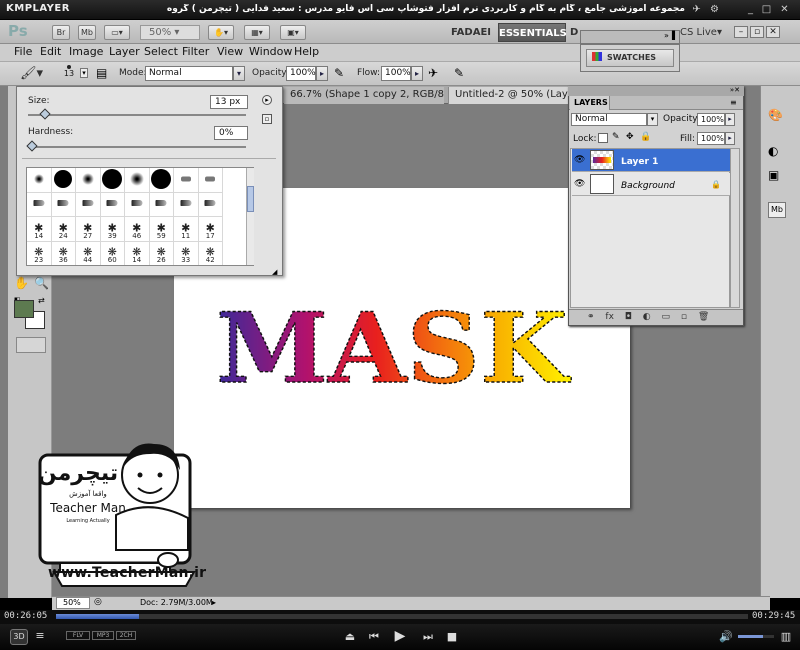  I want to click on color-panel-icon: 🎨, so click(777, 116).